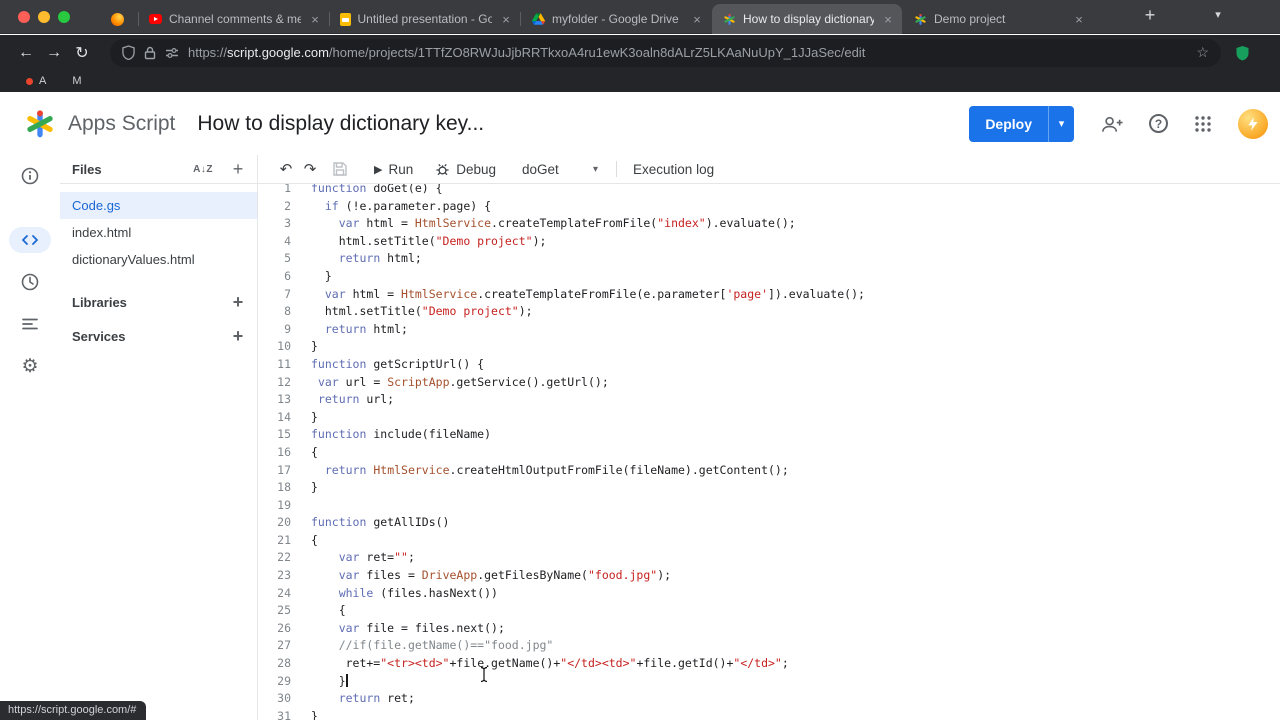  What do you see at coordinates (1242, 53) in the screenshot?
I see `extension-shield-icon` at bounding box center [1242, 53].